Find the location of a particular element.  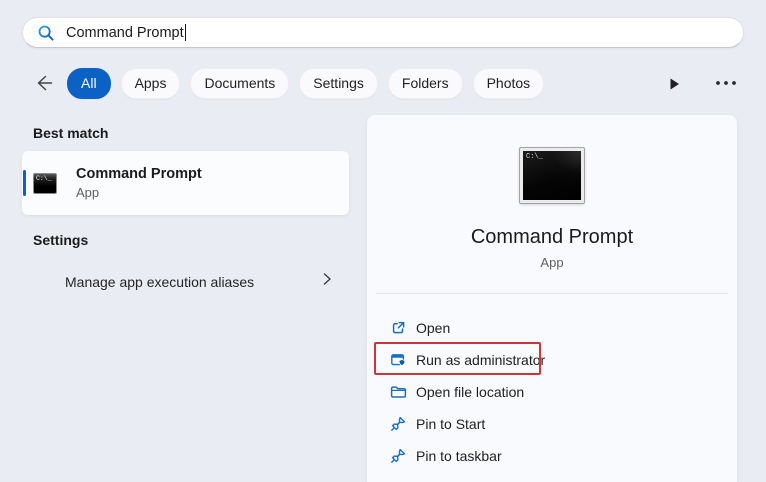

tab-documents: Documents is located at coordinates (240, 83).